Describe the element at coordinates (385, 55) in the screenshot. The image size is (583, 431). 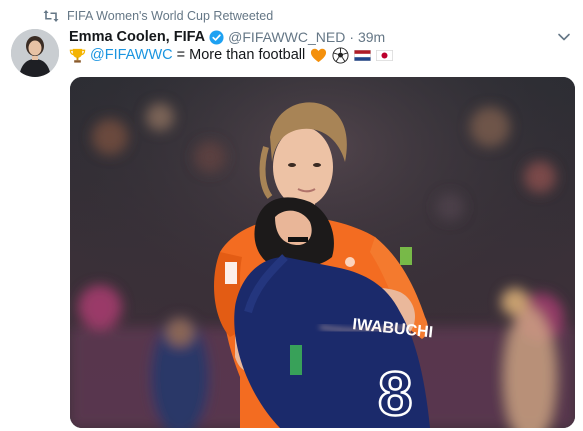
I see `japan-flag-icon` at that location.